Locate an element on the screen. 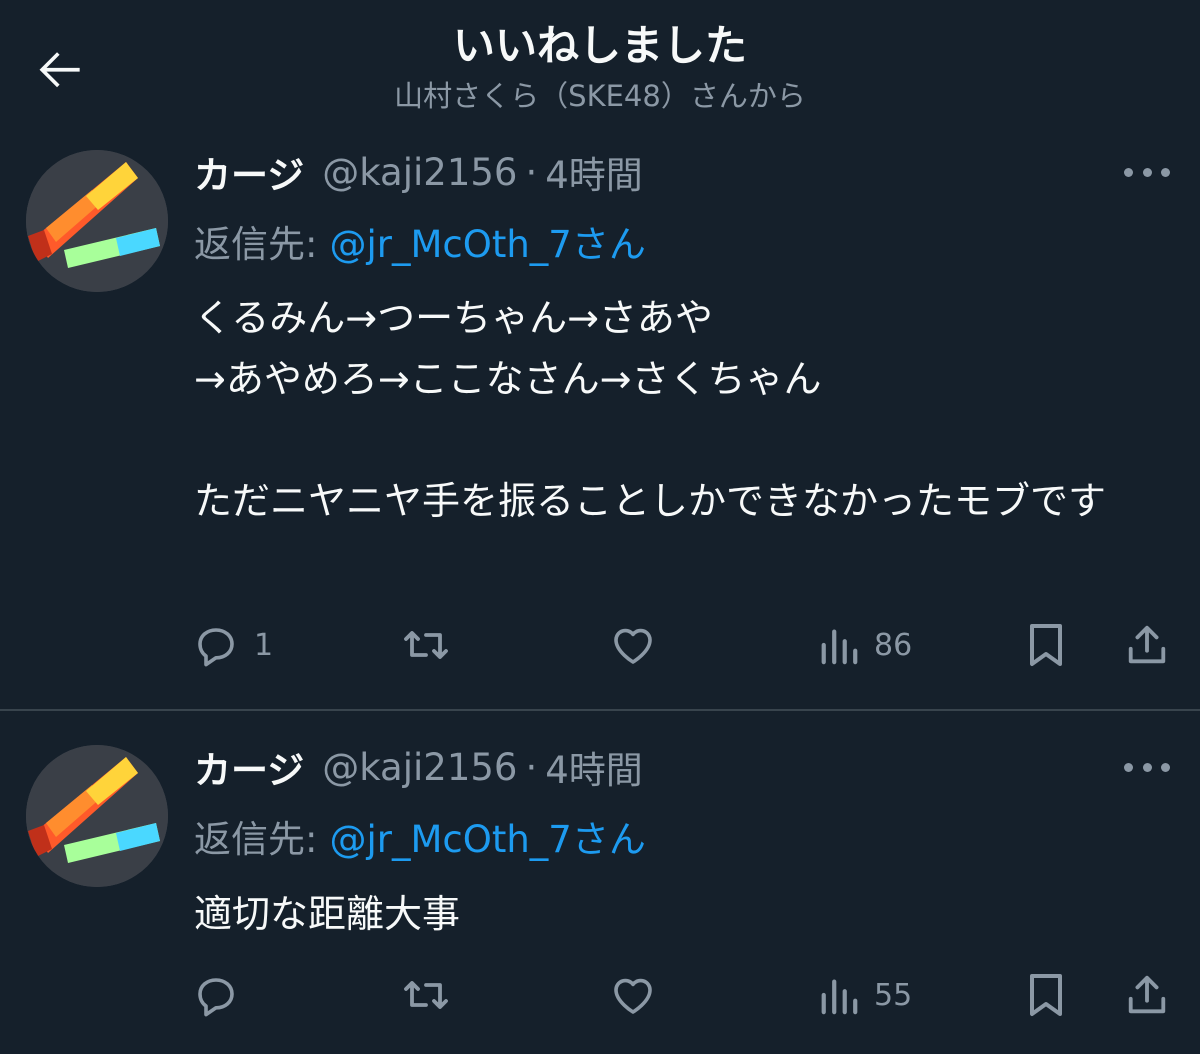 This screenshot has width=1200, height=1054. top-bar: いいねしました 山村さくら（SKE48）さんから is located at coordinates (600, 65).